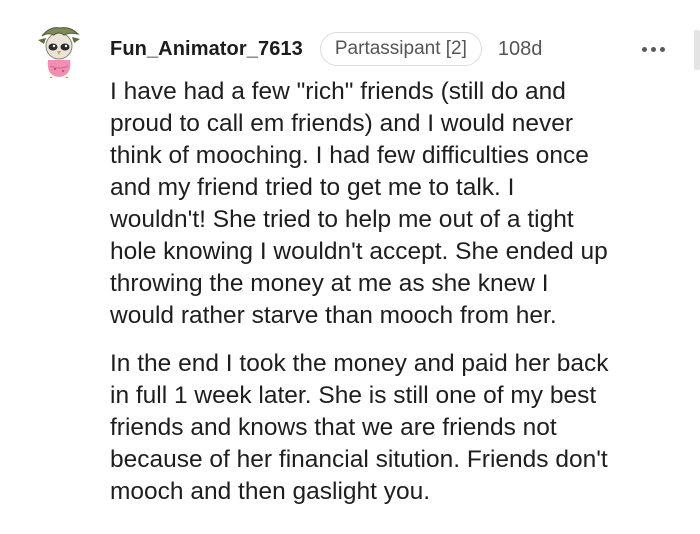  I want to click on text-line: and my friend tried to get me to talk. I, so click(312, 187).